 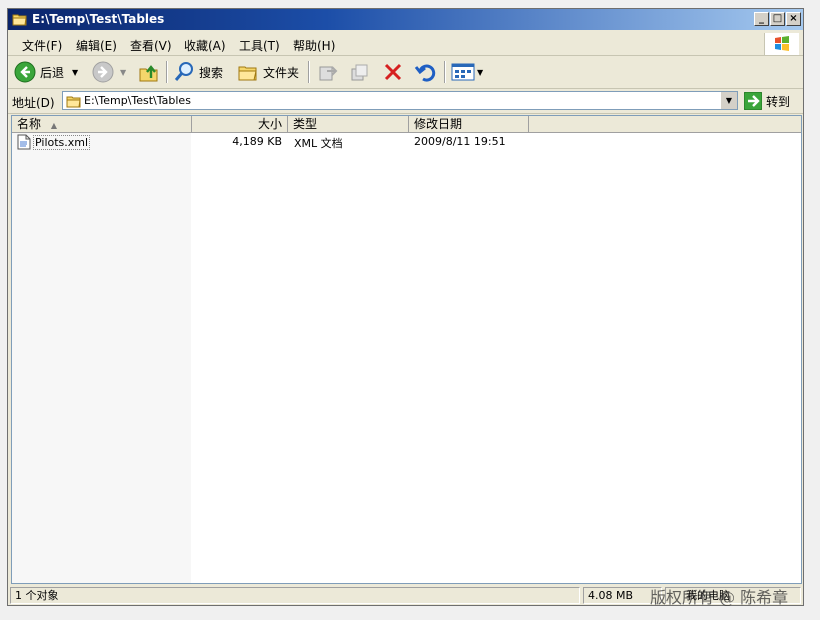 What do you see at coordinates (259, 45) in the screenshot?
I see `menu-tools: 工具(T)` at bounding box center [259, 45].